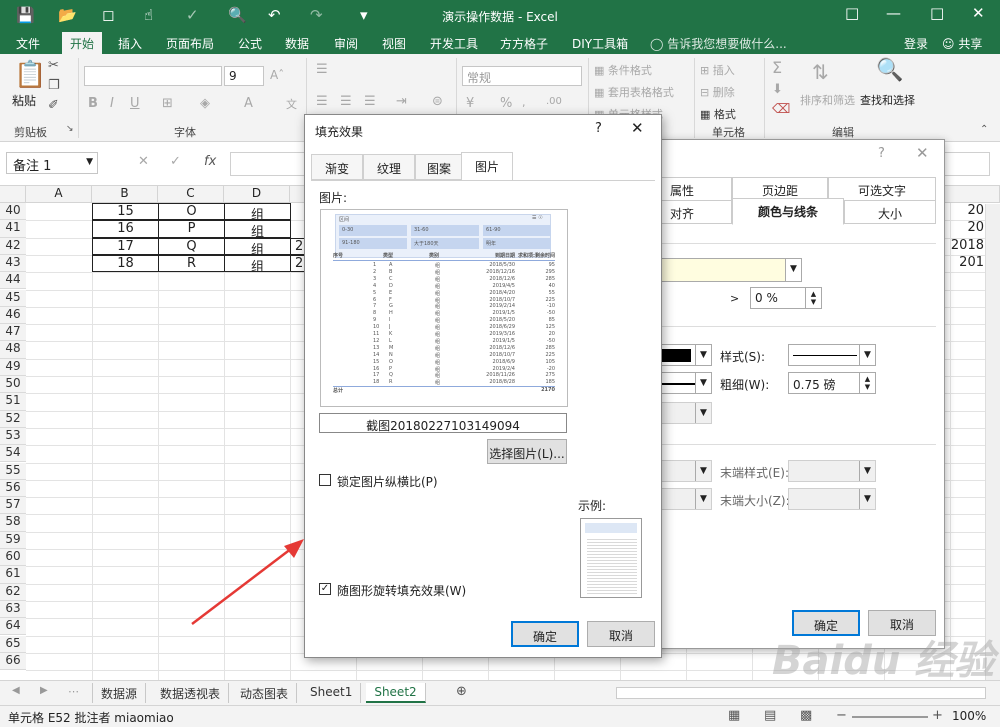 This screenshot has width=1000, height=727. What do you see at coordinates (781, 109) in the screenshot?
I see `clear-icon: ⌫` at bounding box center [781, 109].